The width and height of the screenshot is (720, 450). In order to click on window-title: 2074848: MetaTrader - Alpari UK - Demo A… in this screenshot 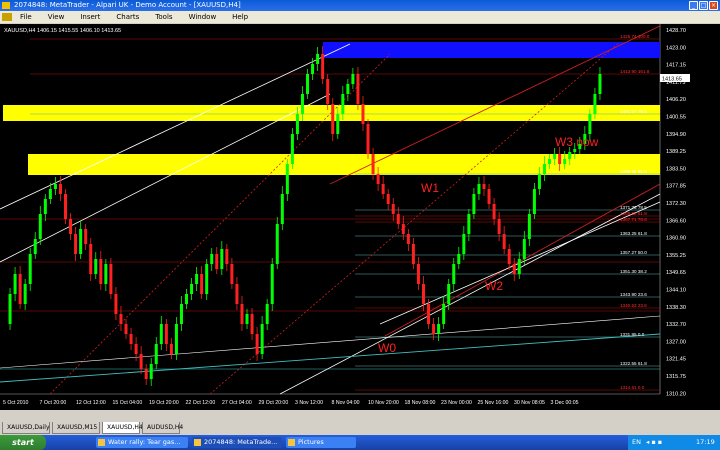, I will do `click(127, 5)`.